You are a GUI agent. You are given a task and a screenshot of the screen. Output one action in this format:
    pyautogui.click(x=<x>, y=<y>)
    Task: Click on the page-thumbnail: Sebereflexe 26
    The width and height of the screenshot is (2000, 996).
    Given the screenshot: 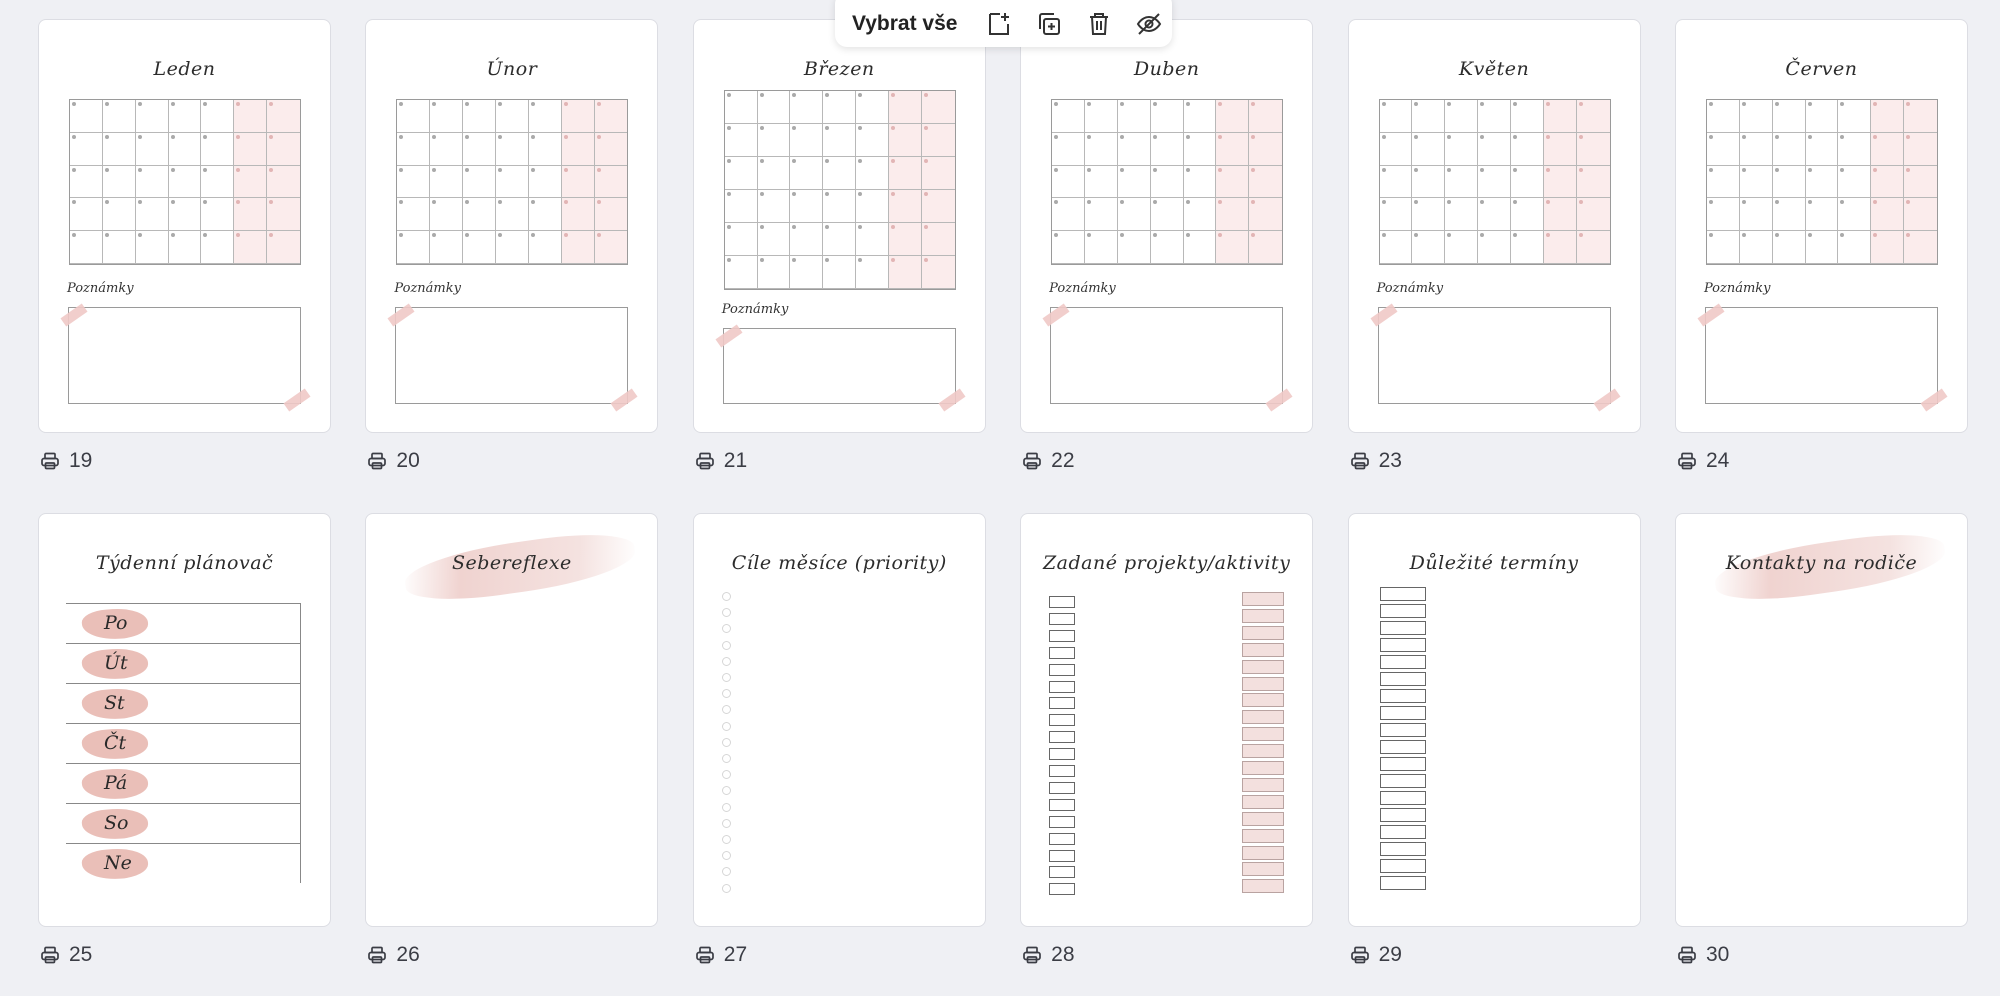 What is the action you would take?
    pyautogui.click(x=512, y=754)
    